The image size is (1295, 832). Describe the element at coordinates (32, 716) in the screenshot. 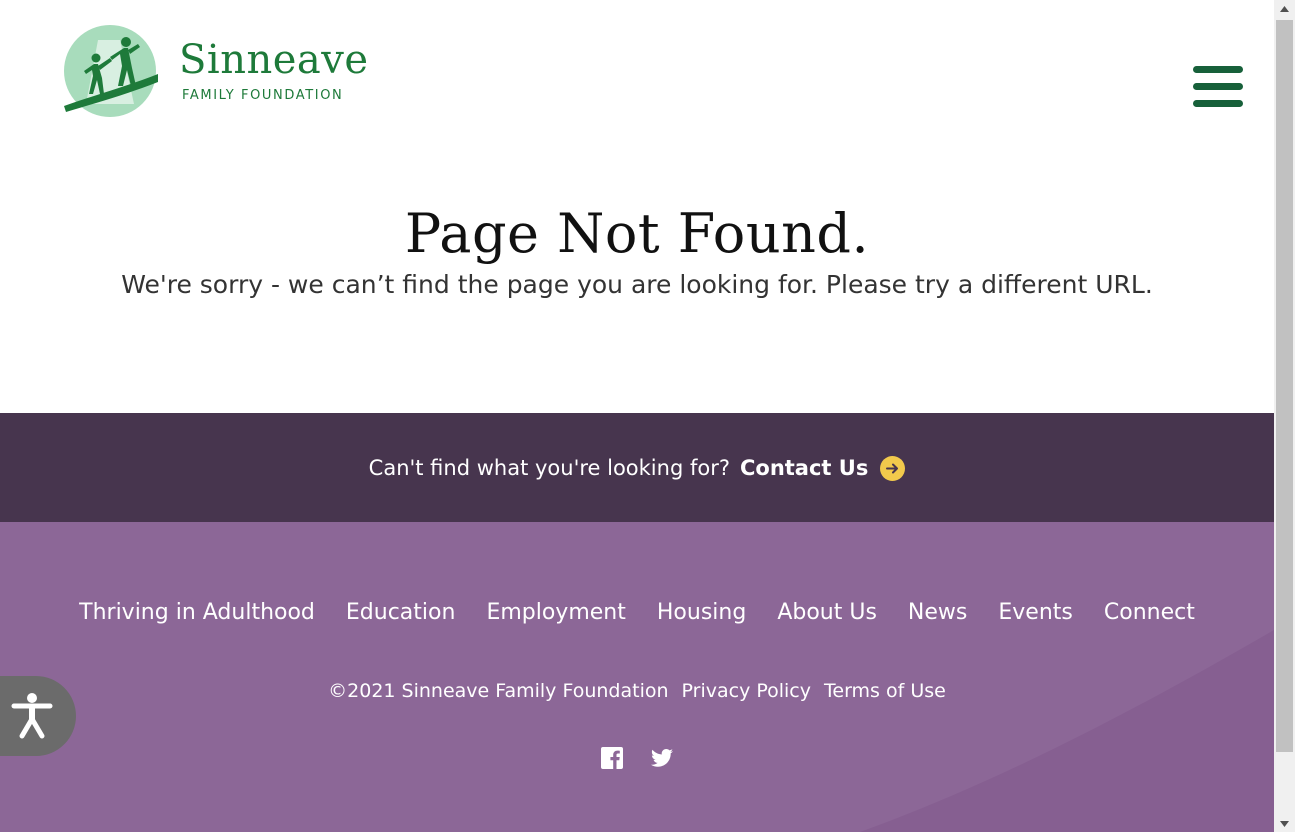

I see `accessibility-icon` at that location.